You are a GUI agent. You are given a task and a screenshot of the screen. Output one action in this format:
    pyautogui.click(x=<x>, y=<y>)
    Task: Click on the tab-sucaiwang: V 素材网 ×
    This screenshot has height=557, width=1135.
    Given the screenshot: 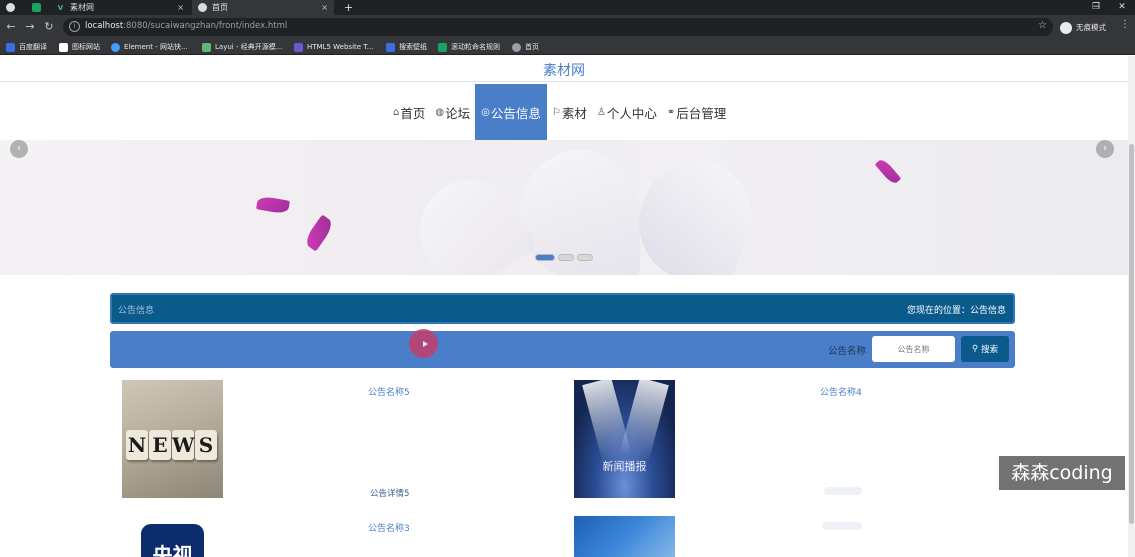 What is the action you would take?
    pyautogui.click(x=120, y=7)
    